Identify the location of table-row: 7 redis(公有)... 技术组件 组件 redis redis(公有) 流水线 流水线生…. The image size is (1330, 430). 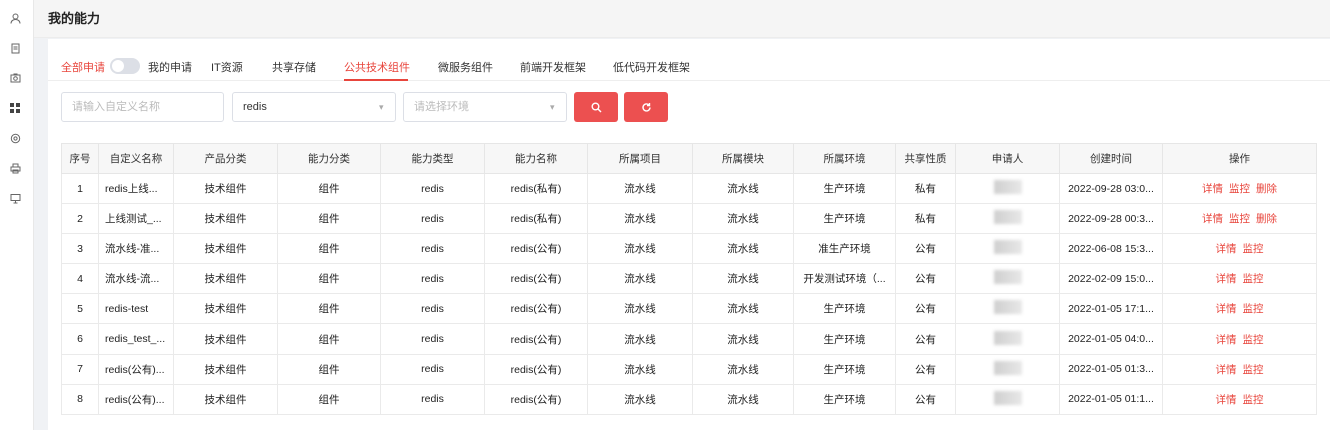
(689, 369).